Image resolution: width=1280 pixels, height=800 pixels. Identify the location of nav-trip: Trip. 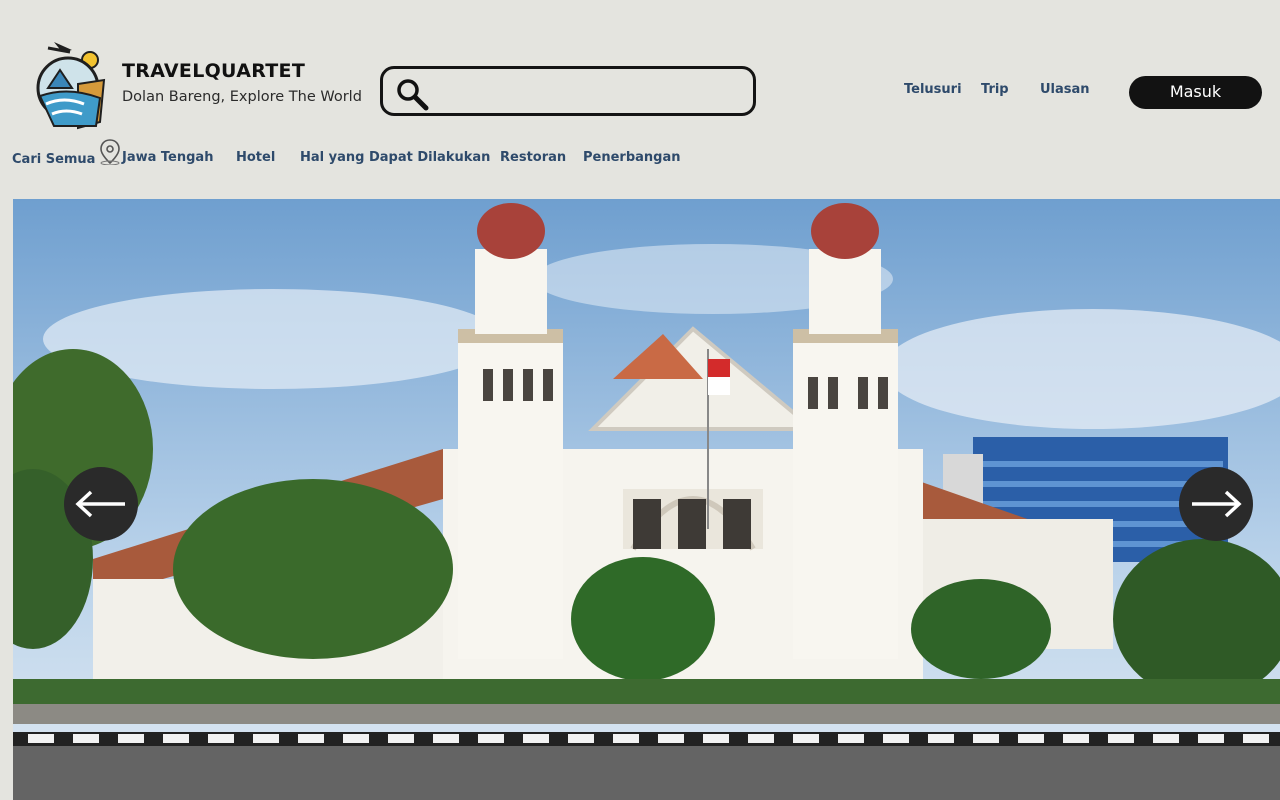
(995, 89).